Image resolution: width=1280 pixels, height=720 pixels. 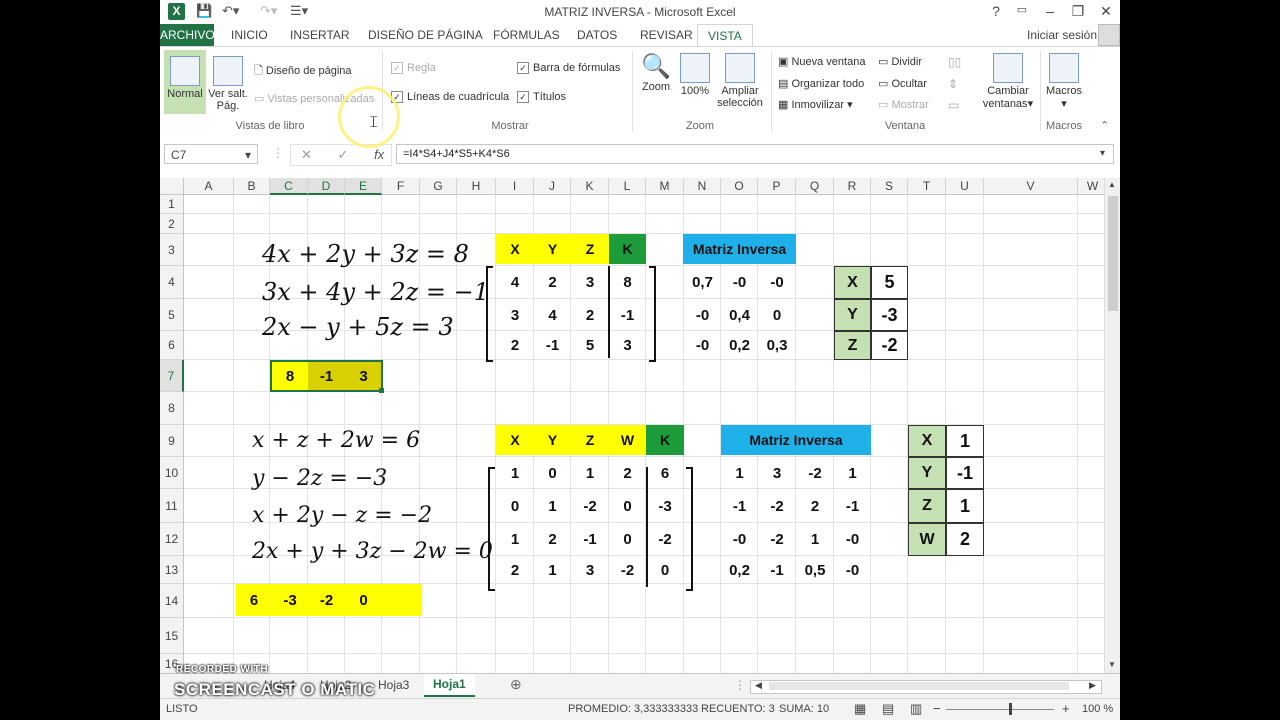 I want to click on column-header: M, so click(x=665, y=186).